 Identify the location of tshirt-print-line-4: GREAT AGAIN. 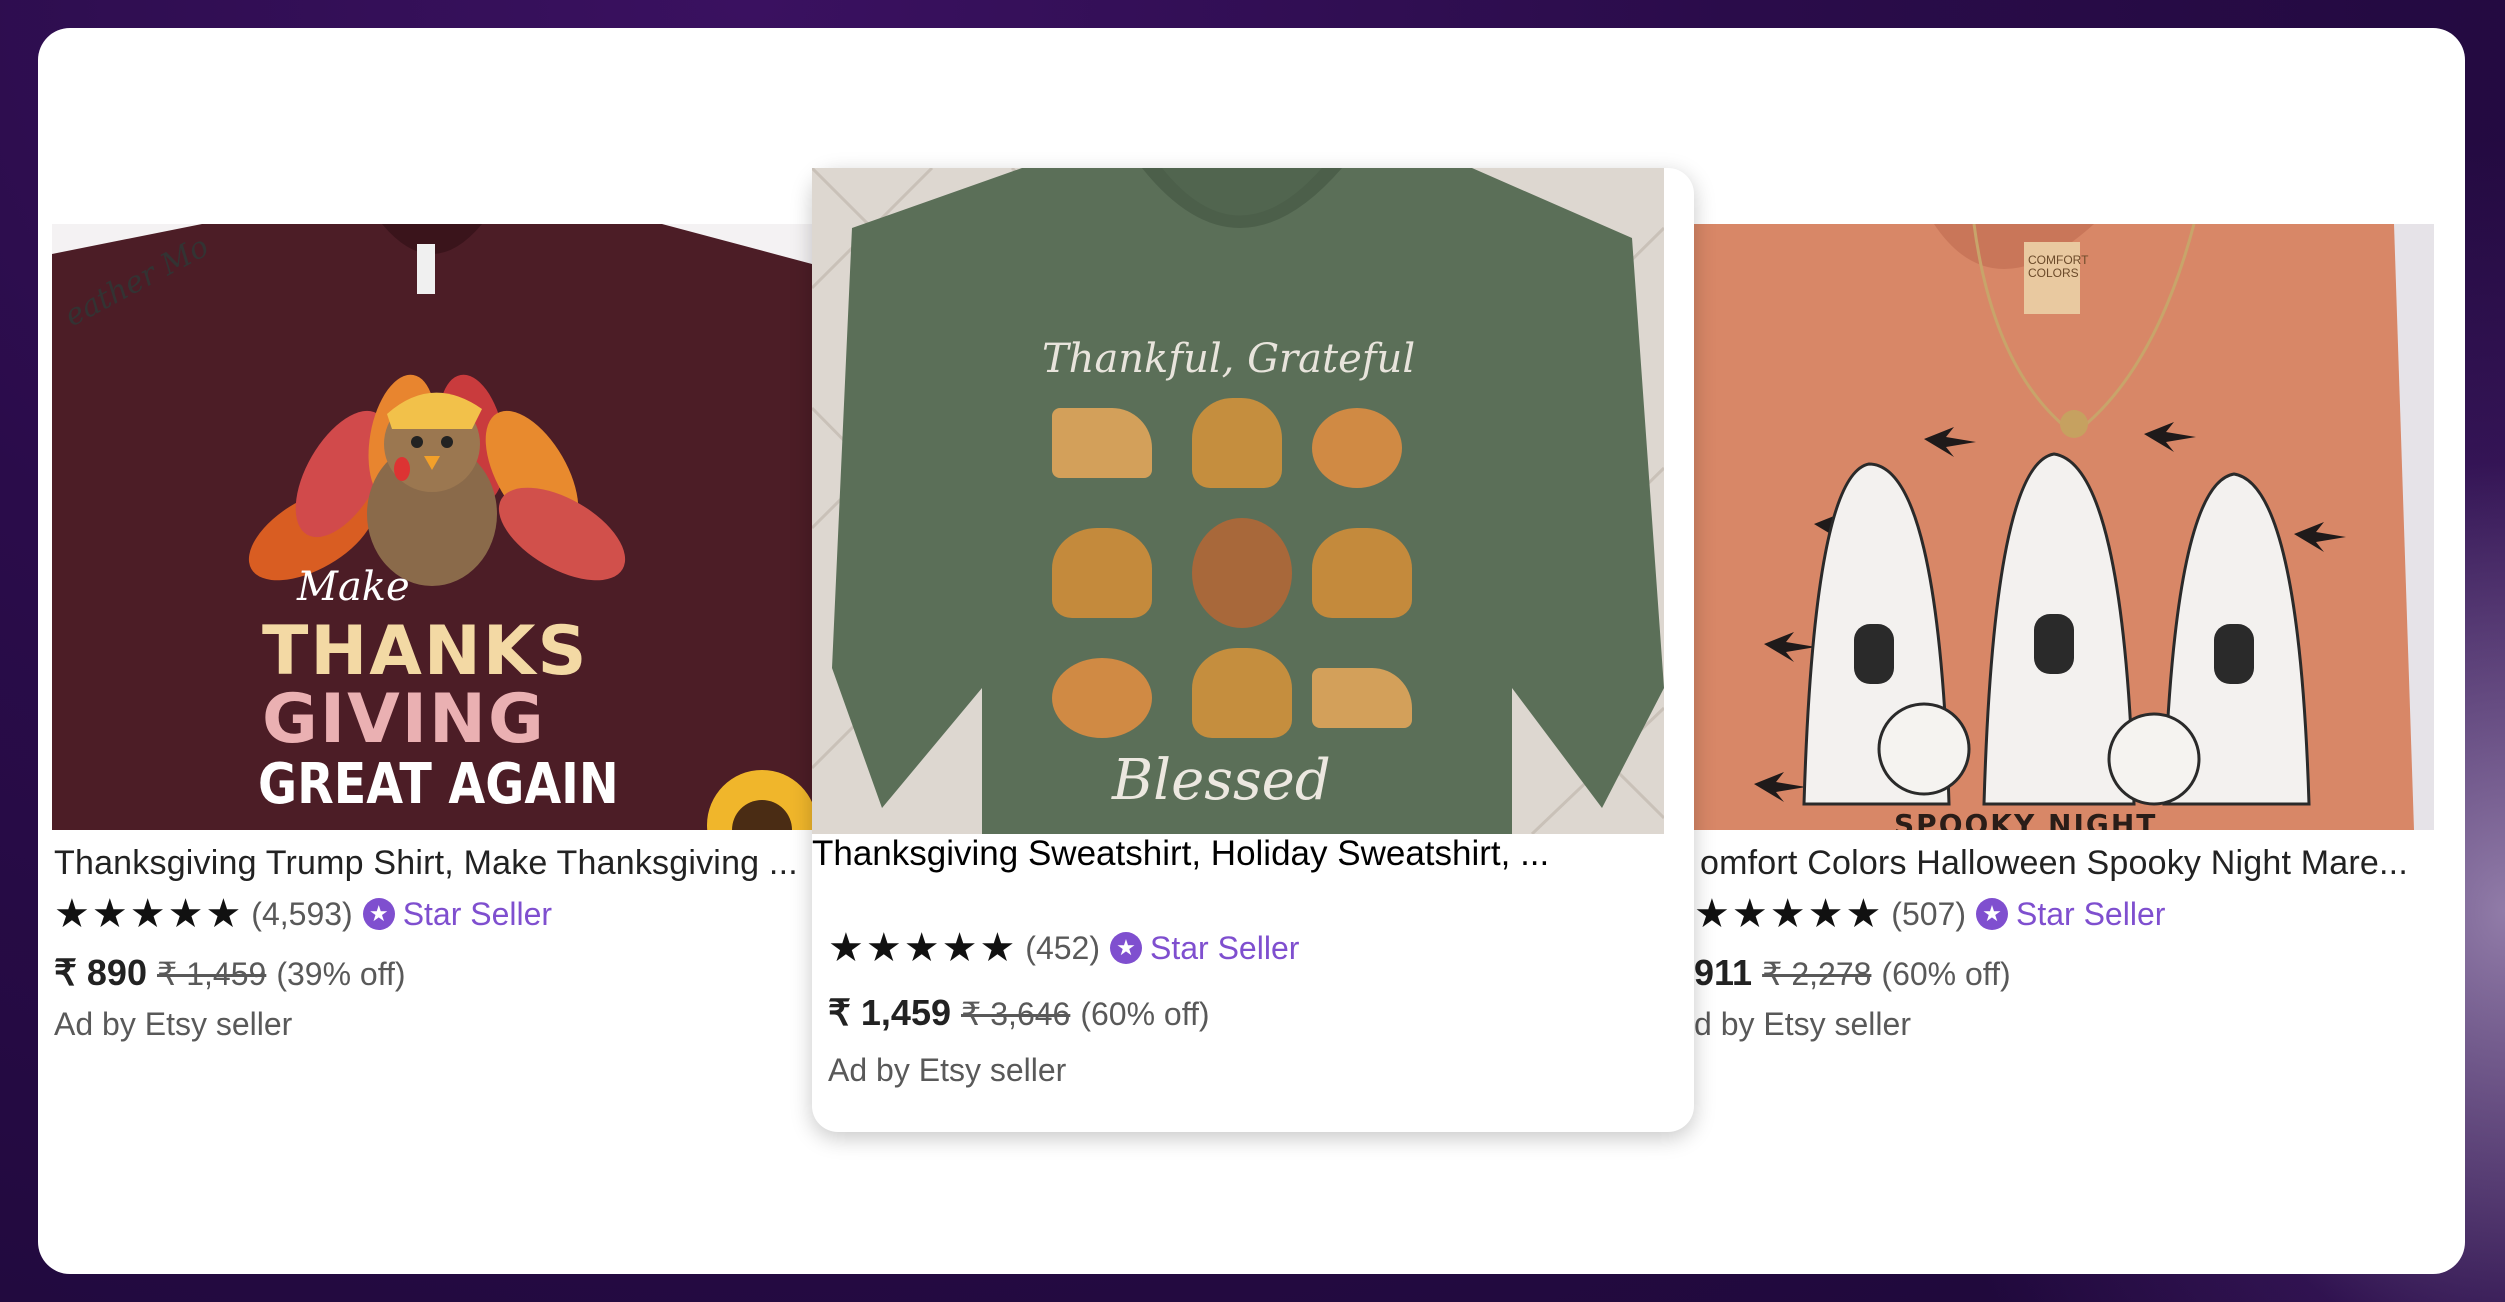
(438, 784).